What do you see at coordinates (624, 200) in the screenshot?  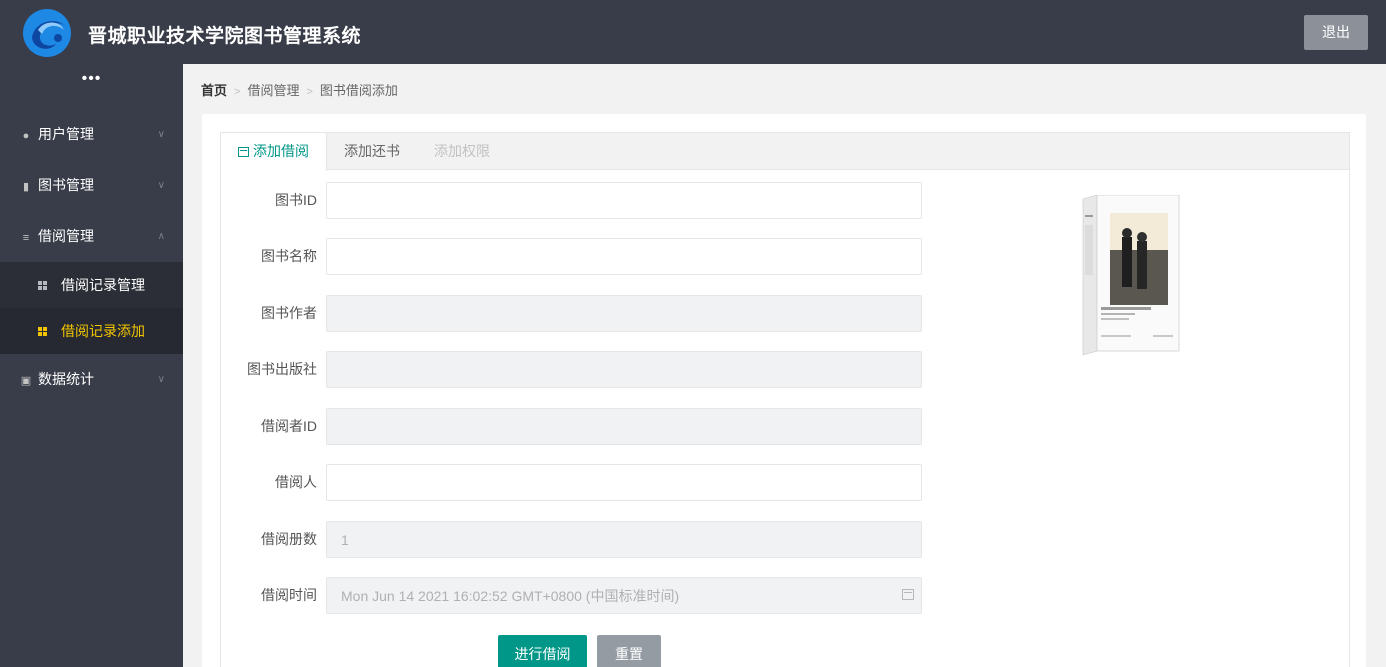 I see `book-id-input` at bounding box center [624, 200].